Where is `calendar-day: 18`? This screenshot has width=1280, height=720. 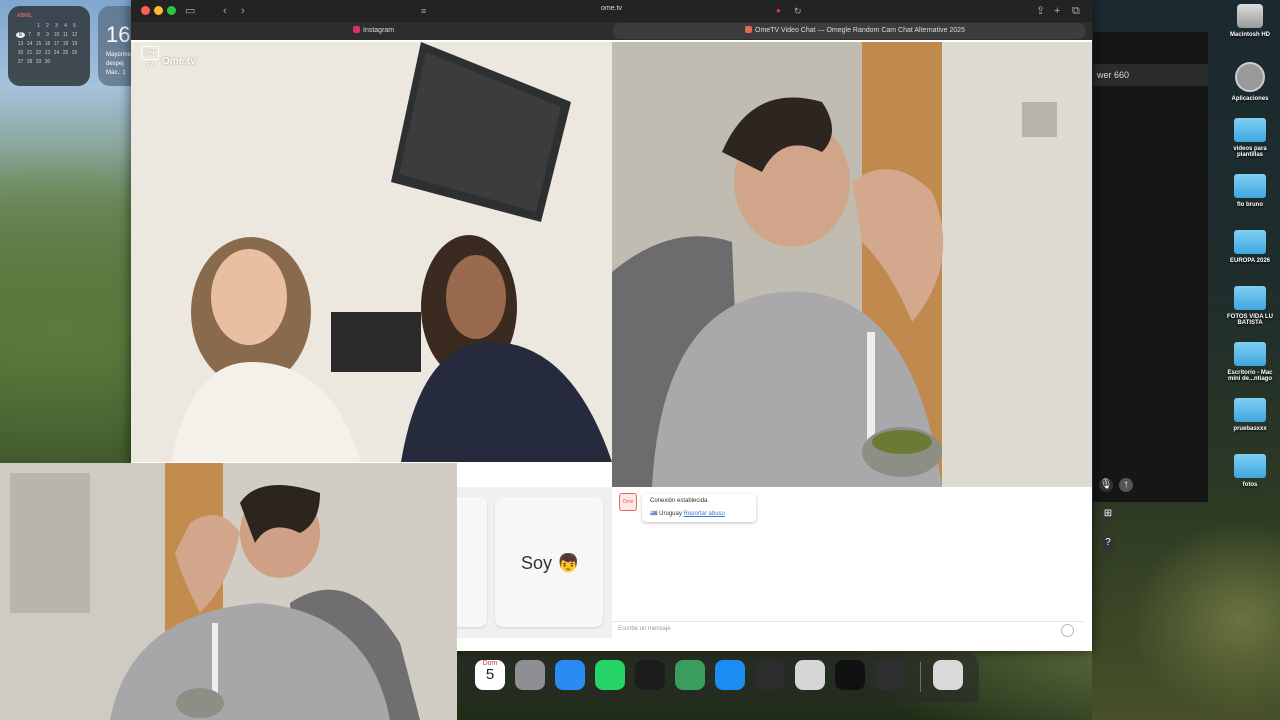 calendar-day: 18 is located at coordinates (65, 44).